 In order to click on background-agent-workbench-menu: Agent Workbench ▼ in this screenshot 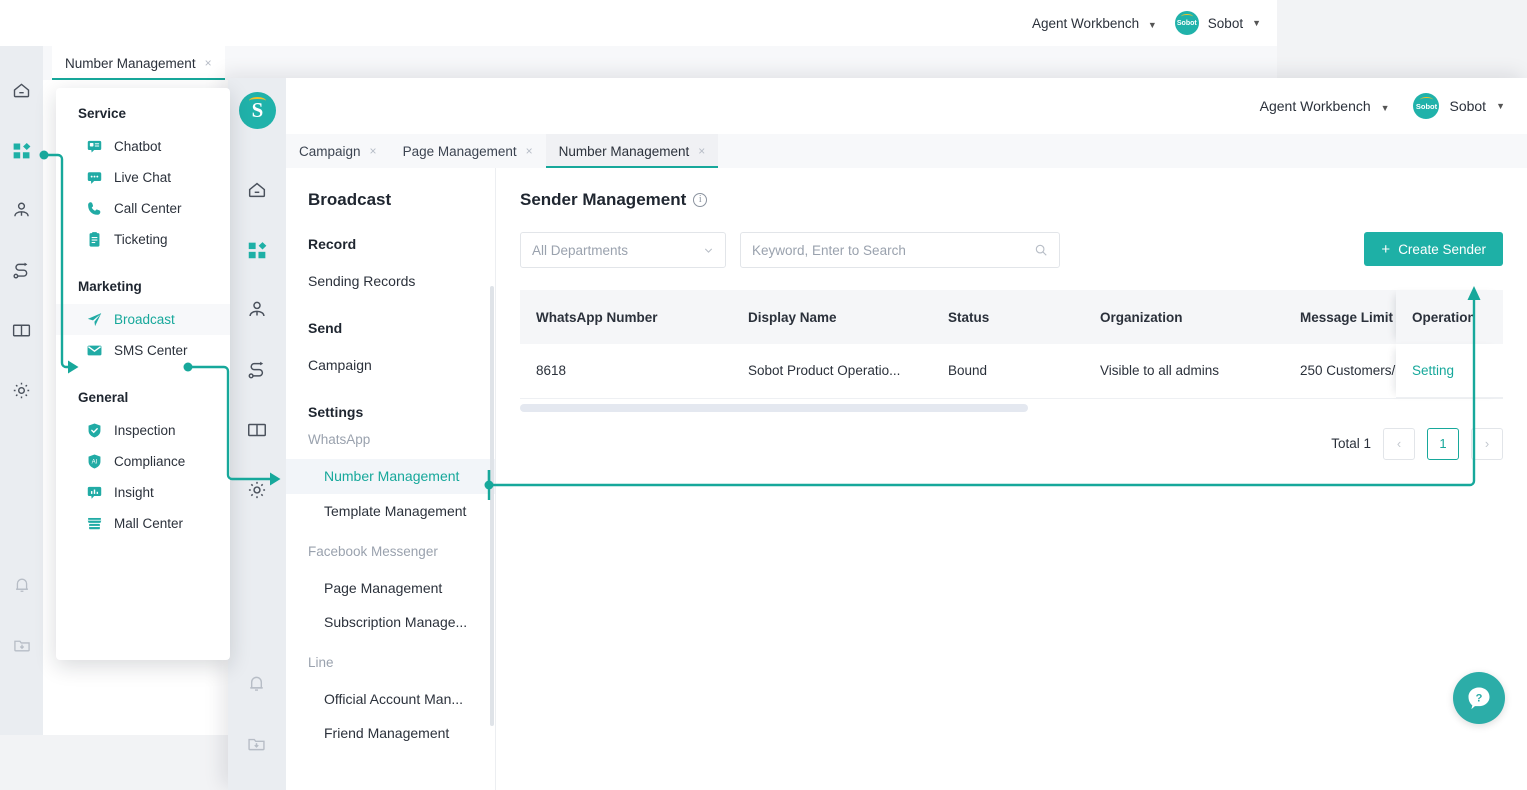, I will do `click(1094, 23)`.